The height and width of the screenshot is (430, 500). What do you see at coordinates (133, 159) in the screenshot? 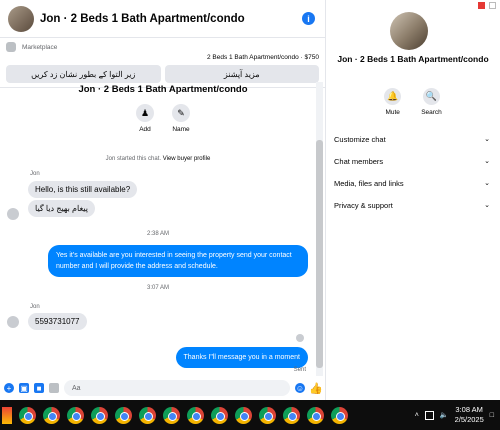
I see `started-text: Jon started this chat.` at bounding box center [133, 159].